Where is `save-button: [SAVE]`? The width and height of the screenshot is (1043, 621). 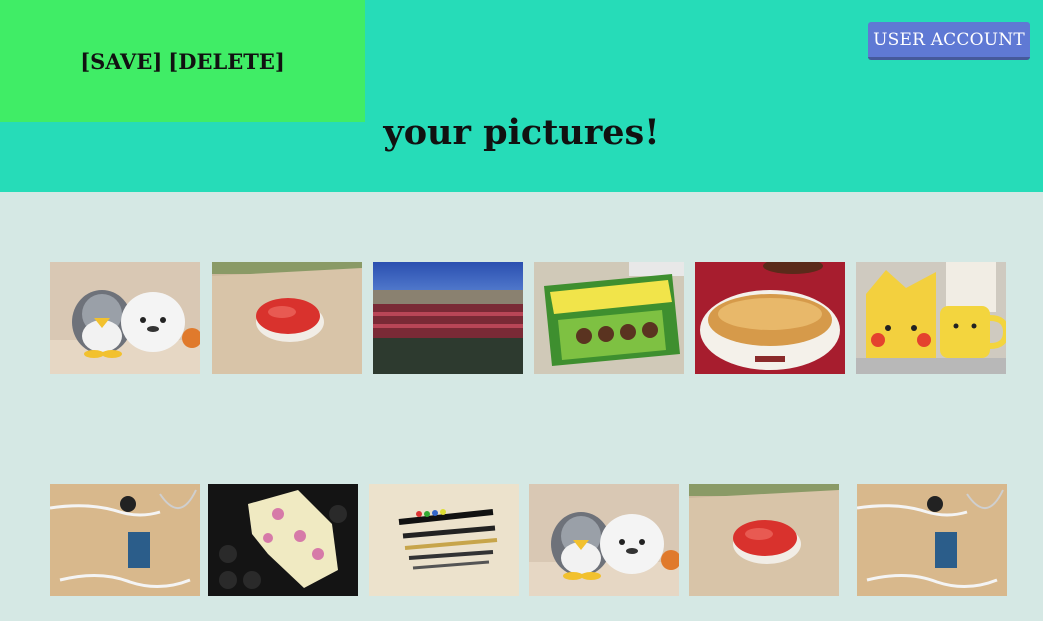
save-button: [SAVE] is located at coordinates (121, 61).